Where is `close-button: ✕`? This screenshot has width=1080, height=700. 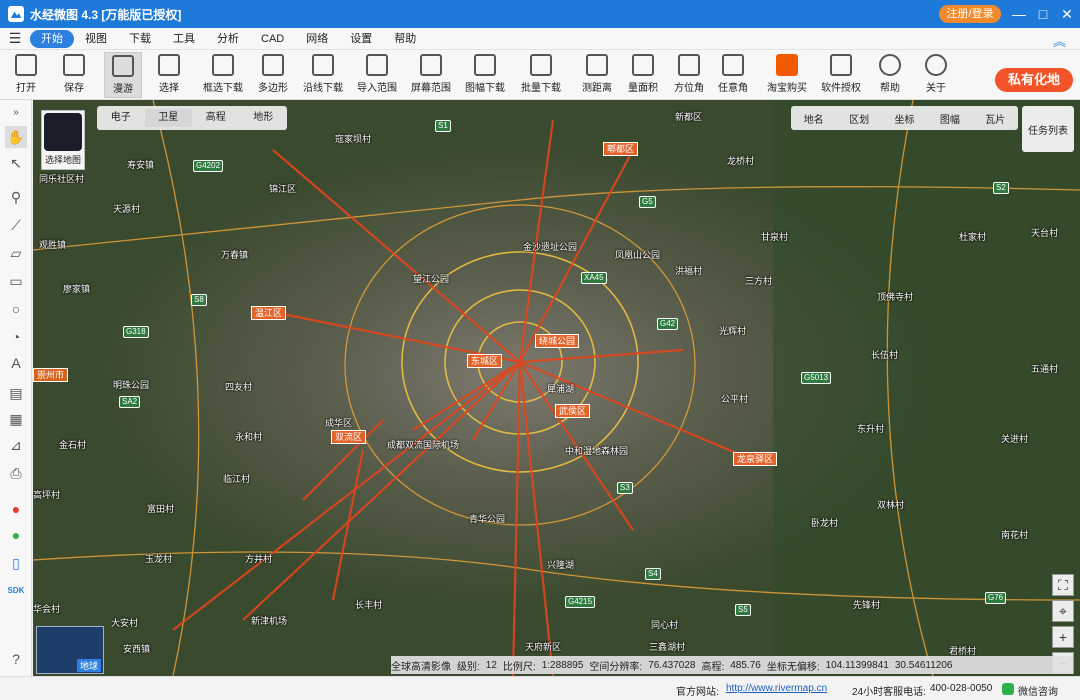
close-button: ✕ is located at coordinates (1067, 14).